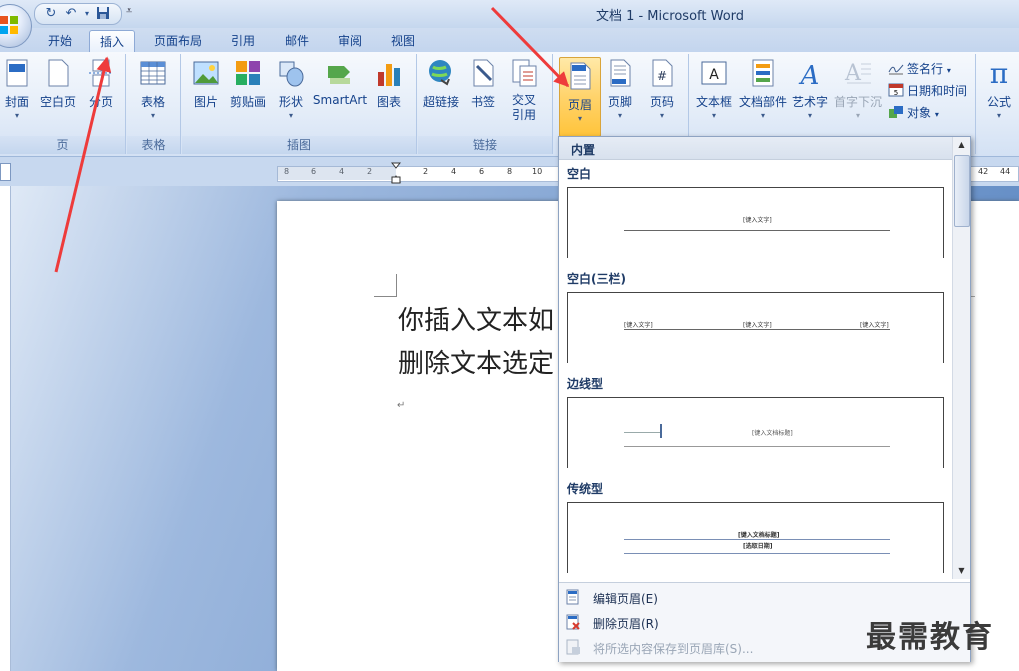  What do you see at coordinates (336, 173) in the screenshot?
I see `ruler-margin` at bounding box center [336, 173].